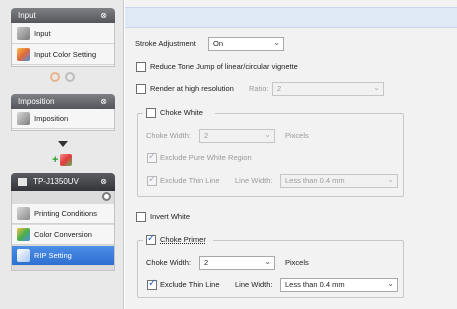 Image resolution: width=457 pixels, height=309 pixels. What do you see at coordinates (152, 284) in the screenshot?
I see `choke-primer-exclude-thin-line-checkbox: ✓` at bounding box center [152, 284].